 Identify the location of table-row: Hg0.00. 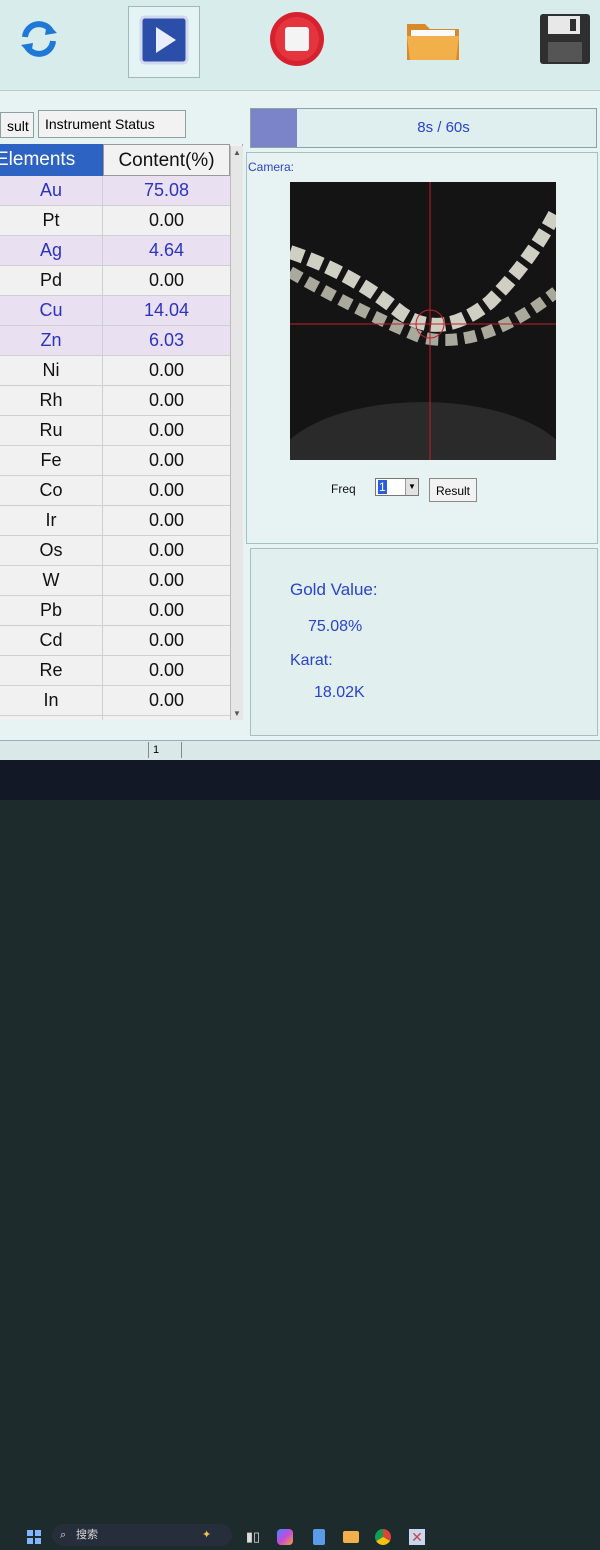
(121, 718).